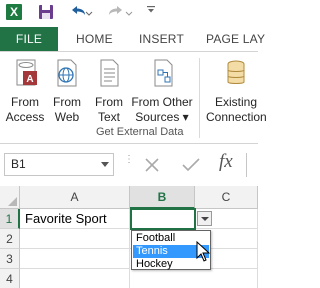  I want to click on cell-a3, so click(75, 259).